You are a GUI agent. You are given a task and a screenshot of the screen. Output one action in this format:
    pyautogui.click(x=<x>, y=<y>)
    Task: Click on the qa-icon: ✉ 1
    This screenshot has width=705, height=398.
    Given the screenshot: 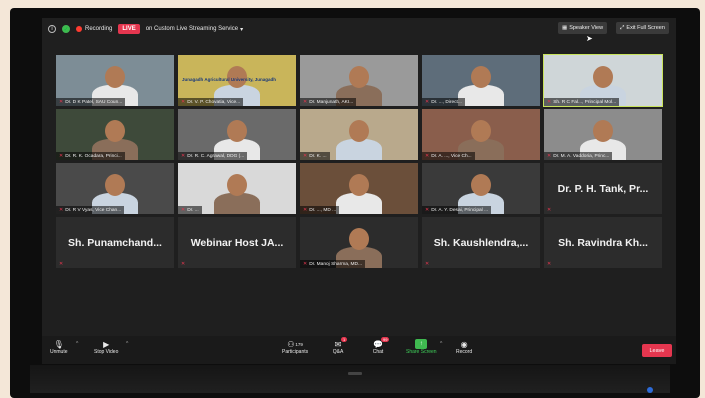 What is the action you would take?
    pyautogui.click(x=341, y=343)
    